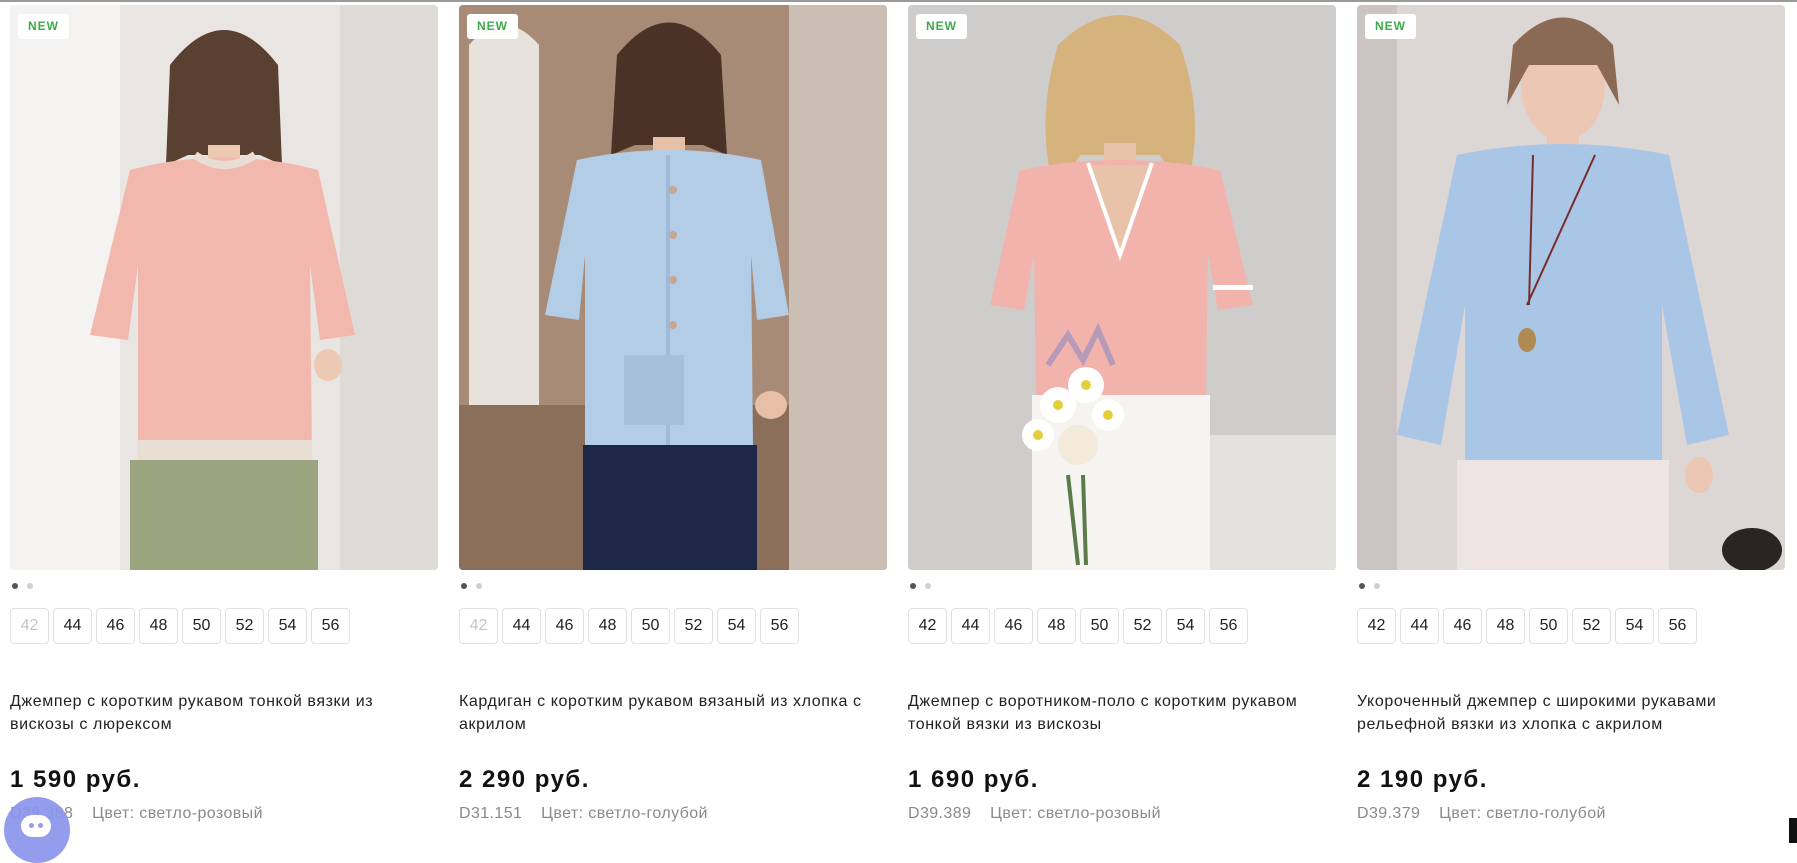  What do you see at coordinates (1422, 779) in the screenshot?
I see `product-price: 2 190 руб.` at bounding box center [1422, 779].